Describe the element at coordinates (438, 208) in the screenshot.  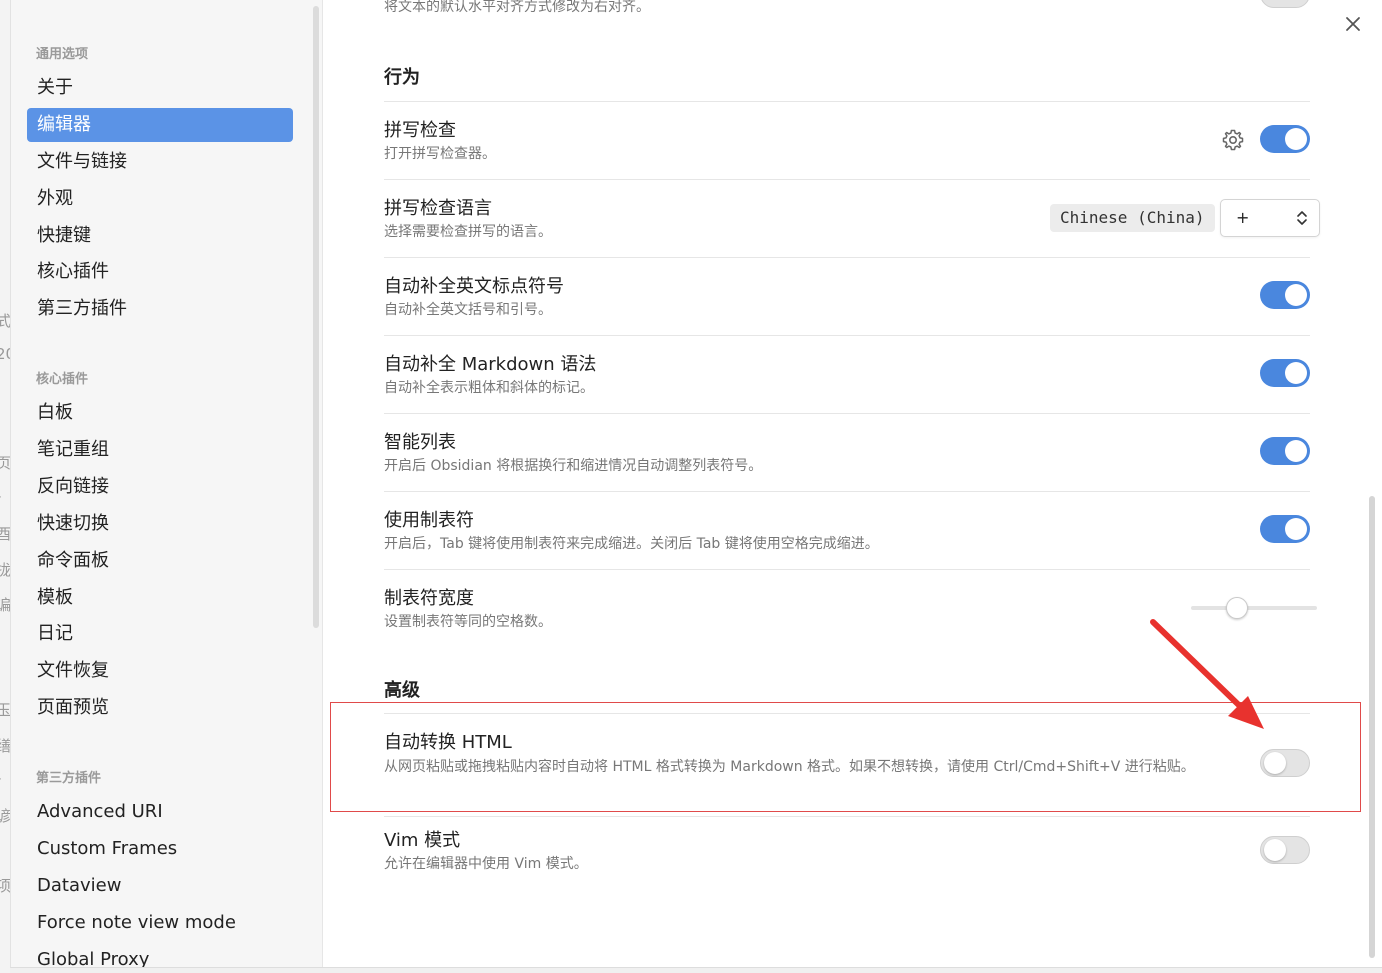
I see `setting-name: 拼写检查语言` at that location.